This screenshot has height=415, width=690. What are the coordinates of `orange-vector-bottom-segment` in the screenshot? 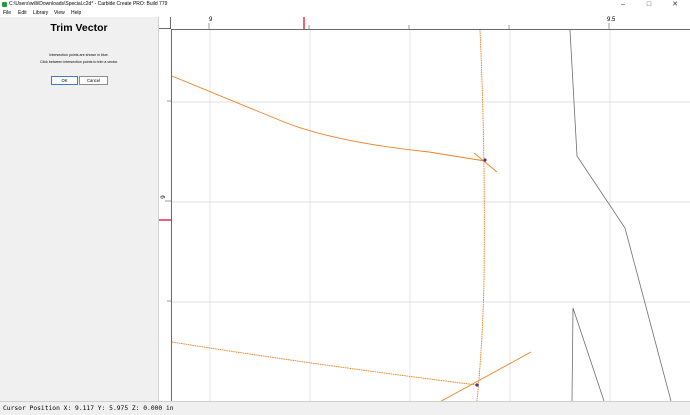 It's located at (486, 376).